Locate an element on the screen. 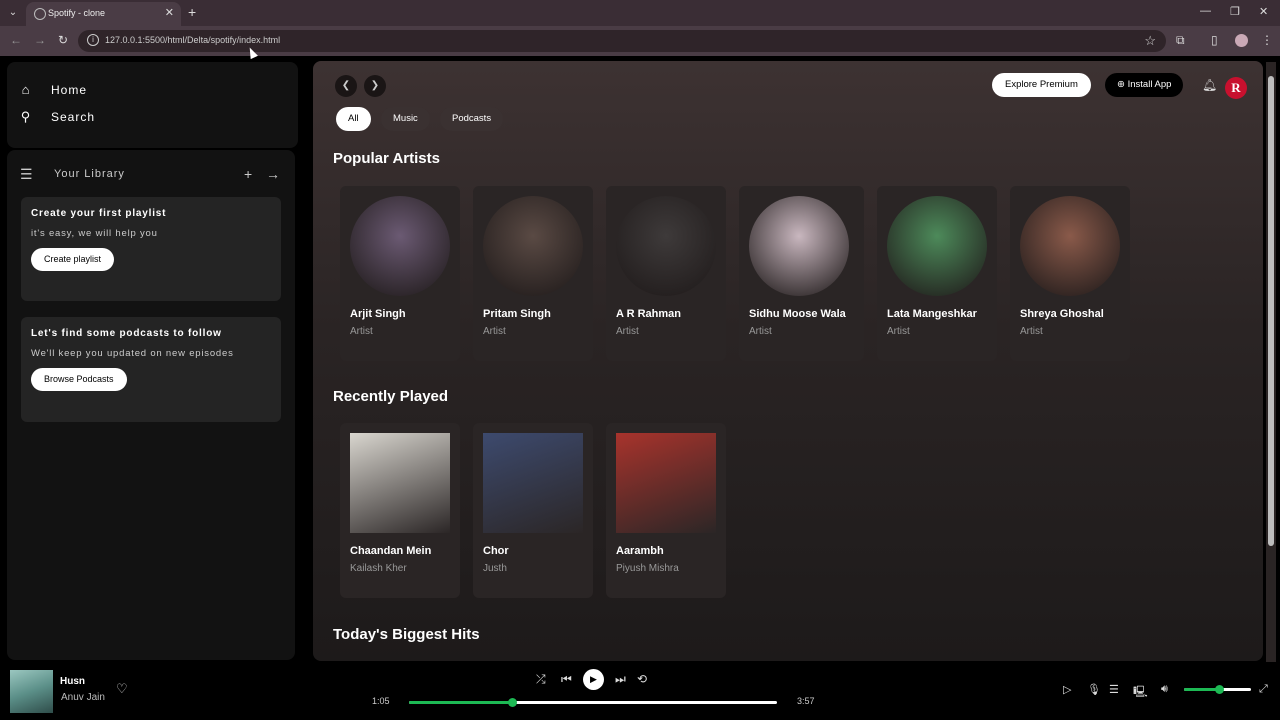 Image resolution: width=1280 pixels, height=720 pixels. install-app-button: ⊕ Install App is located at coordinates (1144, 85).